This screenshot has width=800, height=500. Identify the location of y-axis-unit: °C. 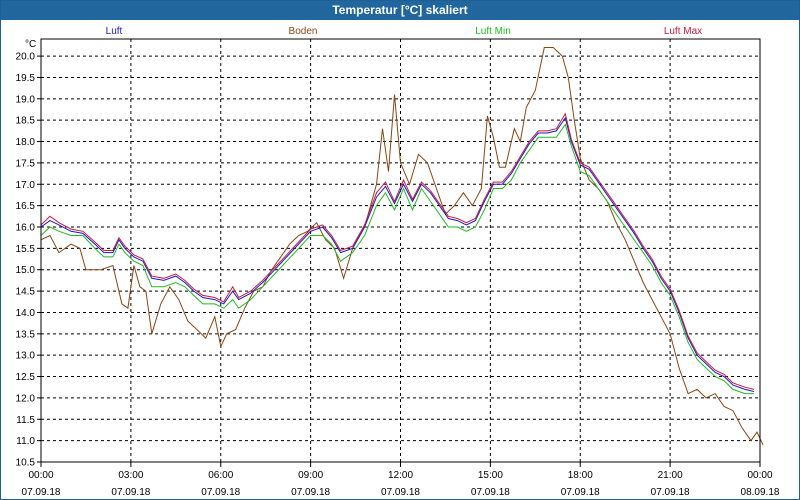
(30, 44).